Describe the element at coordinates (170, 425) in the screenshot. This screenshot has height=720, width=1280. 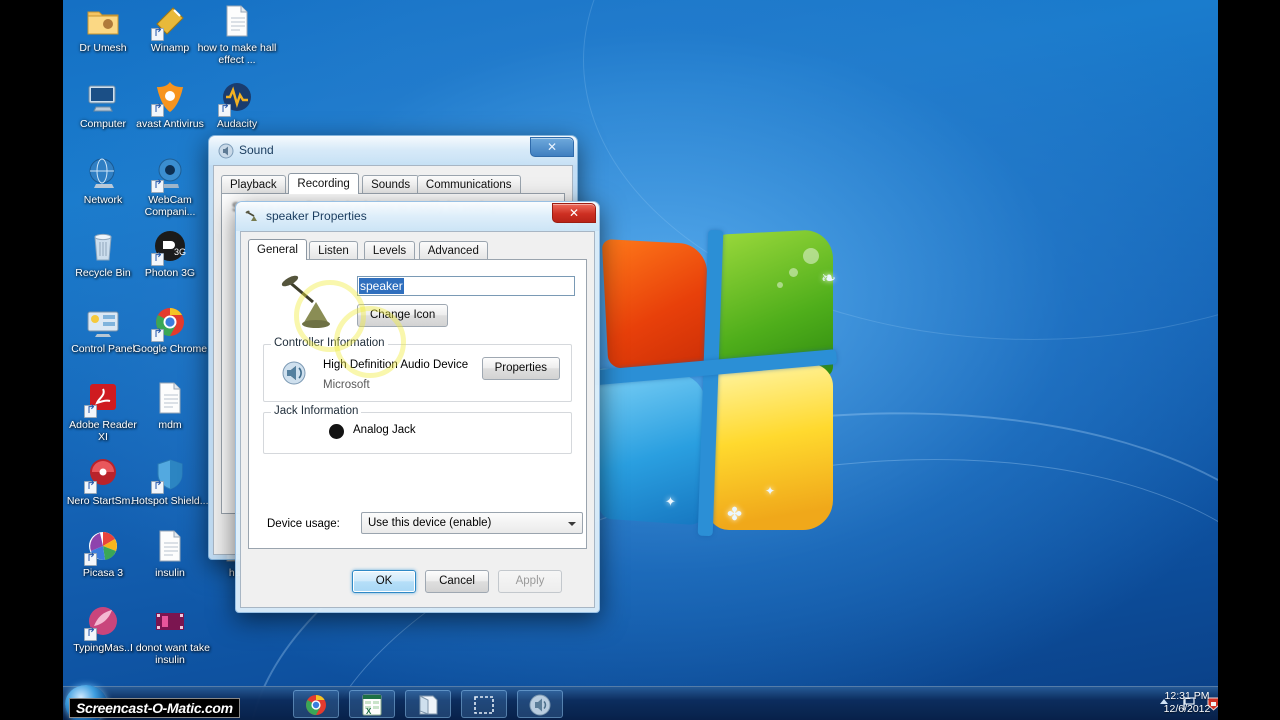
I see `desktop-icon-label: mdm` at that location.